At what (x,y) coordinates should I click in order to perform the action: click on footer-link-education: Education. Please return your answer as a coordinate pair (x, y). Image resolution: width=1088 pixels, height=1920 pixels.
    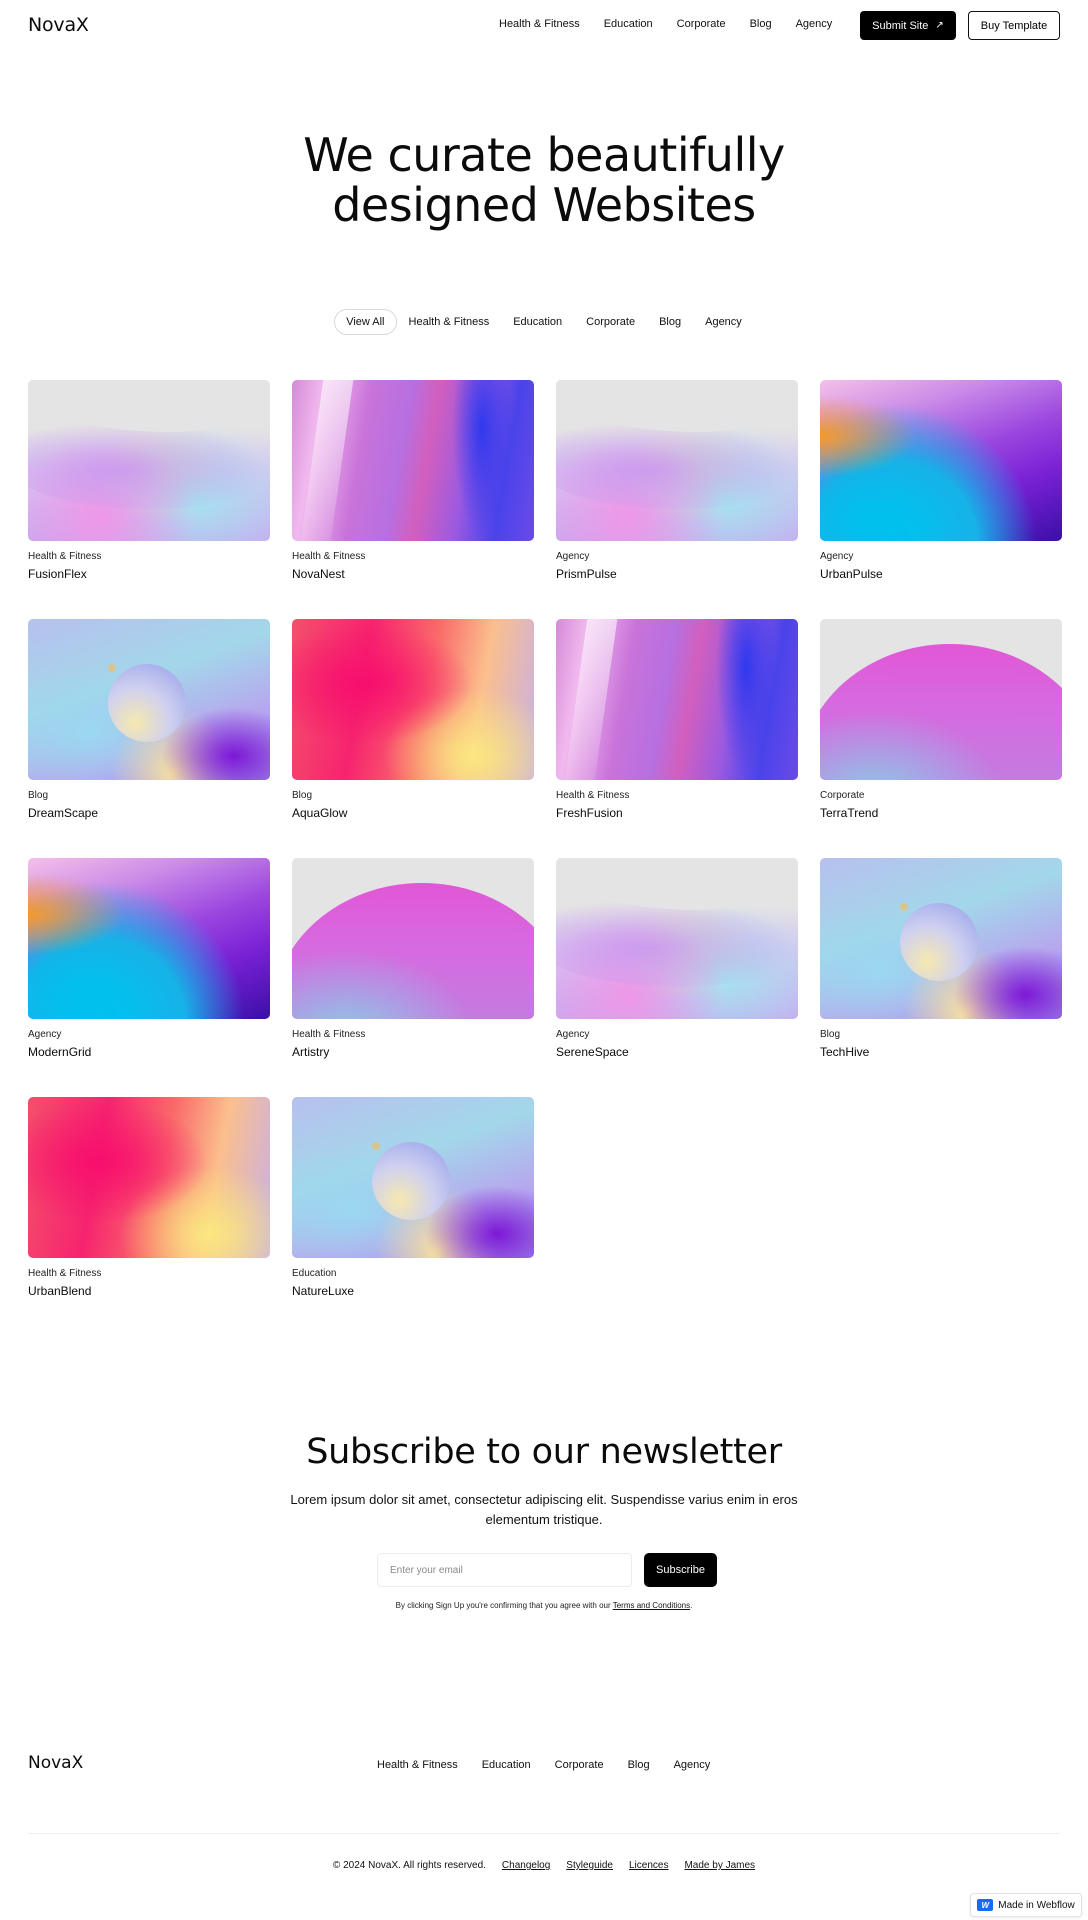
    Looking at the image, I should click on (506, 1765).